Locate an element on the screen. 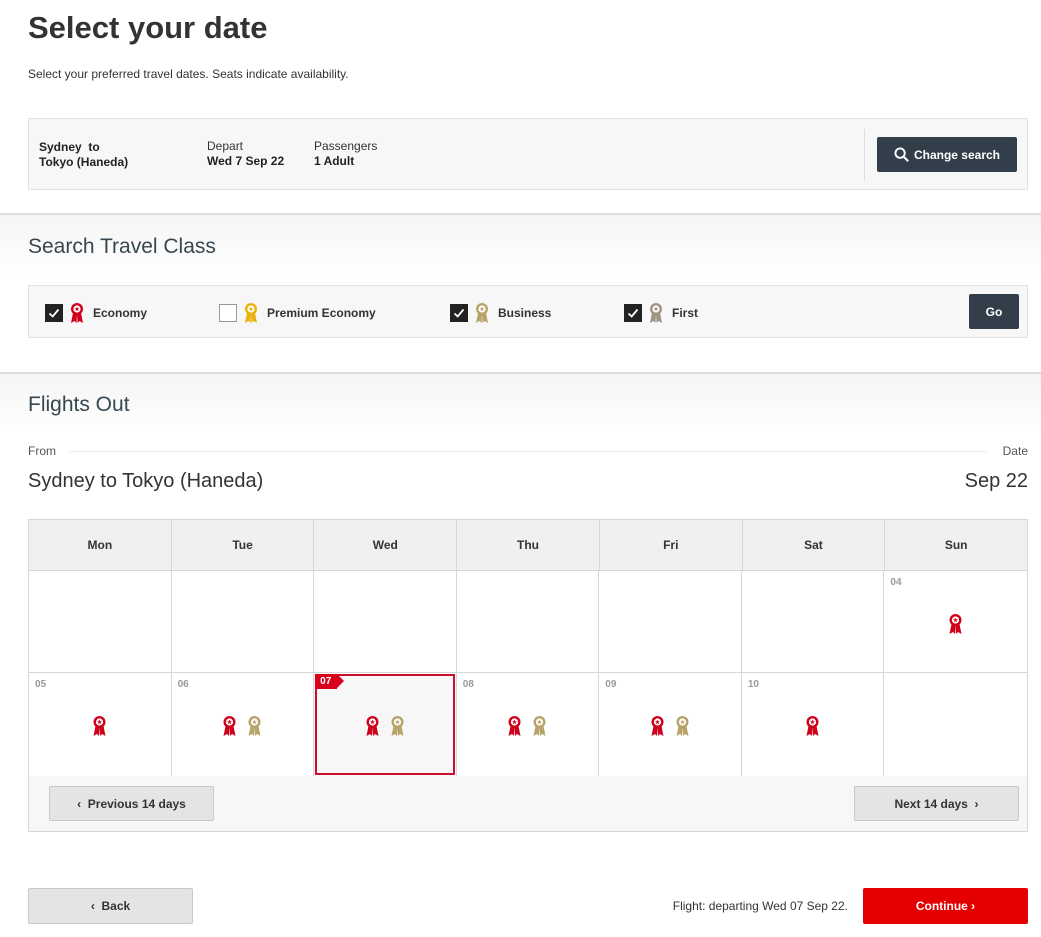 Image resolution: width=1041 pixels, height=937 pixels. business-checkbox is located at coordinates (459, 313).